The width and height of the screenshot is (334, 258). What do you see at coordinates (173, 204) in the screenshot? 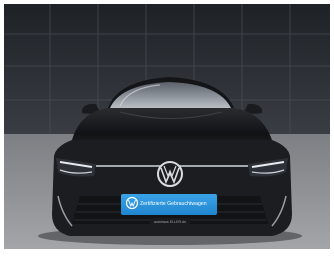
I see `plate-text: Zertifizierte Gebrauchtwagen` at bounding box center [173, 204].